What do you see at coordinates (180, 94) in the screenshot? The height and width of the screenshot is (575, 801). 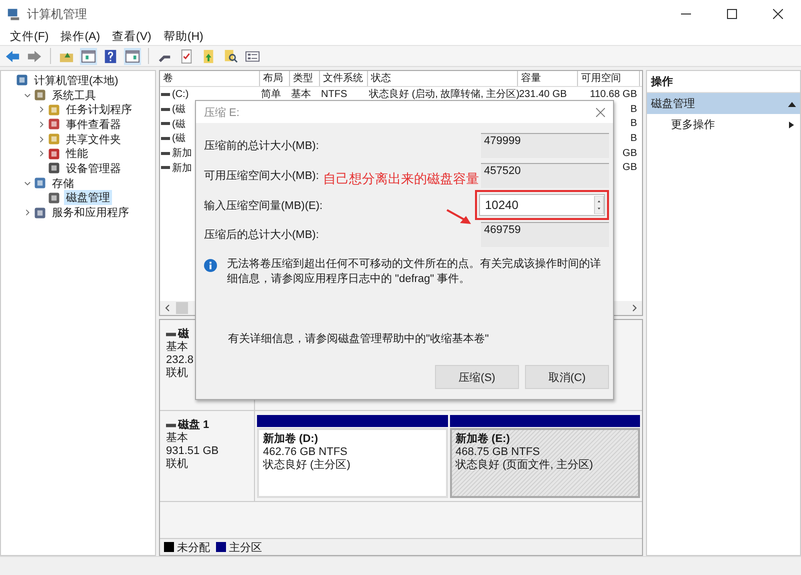 I see `table-cell: (C:)` at bounding box center [180, 94].